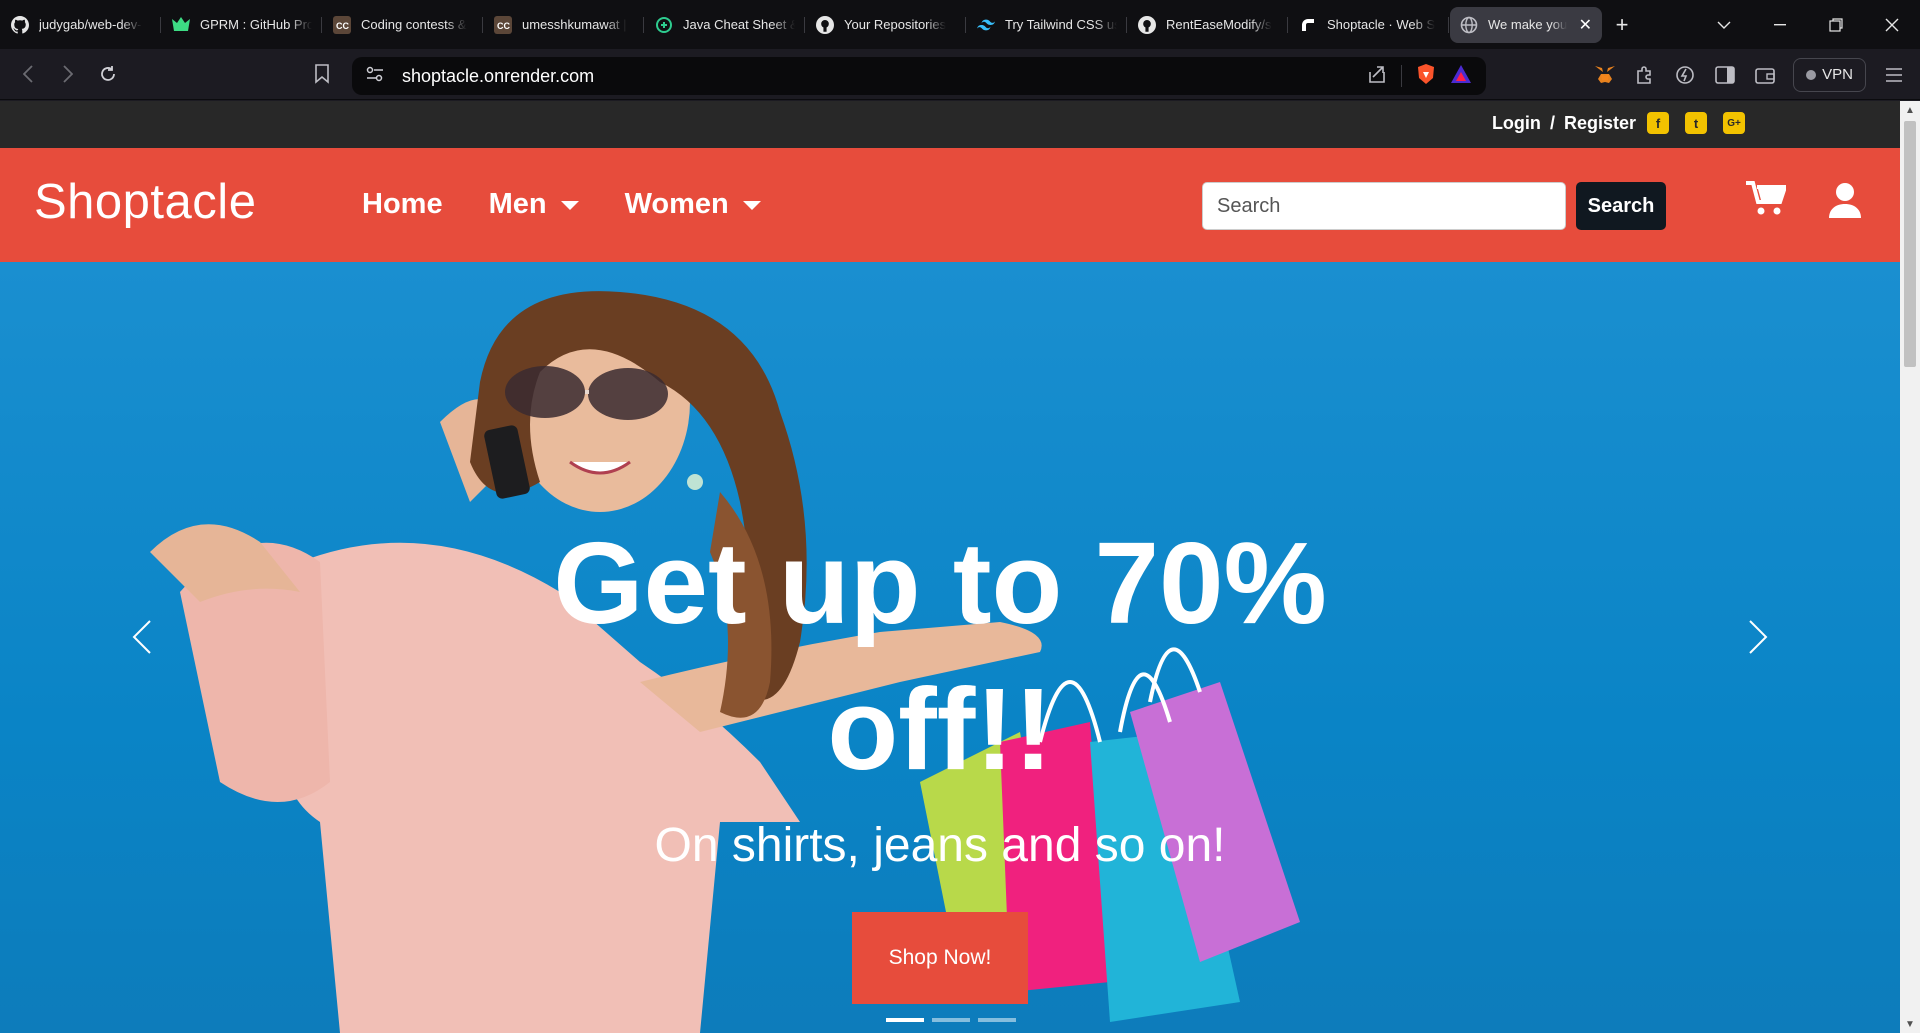 The height and width of the screenshot is (1033, 1920). What do you see at coordinates (142, 637) in the screenshot?
I see `carousel-prev-icon` at bounding box center [142, 637].